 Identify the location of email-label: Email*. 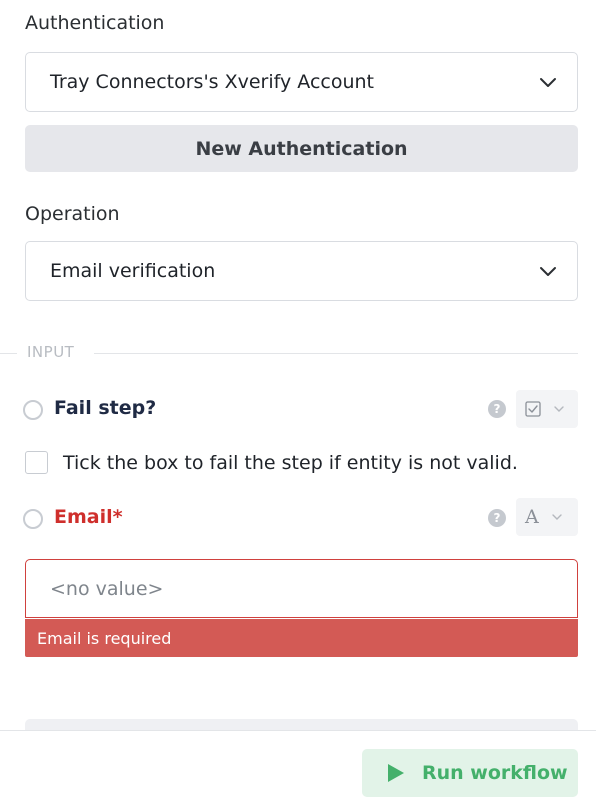
(88, 517).